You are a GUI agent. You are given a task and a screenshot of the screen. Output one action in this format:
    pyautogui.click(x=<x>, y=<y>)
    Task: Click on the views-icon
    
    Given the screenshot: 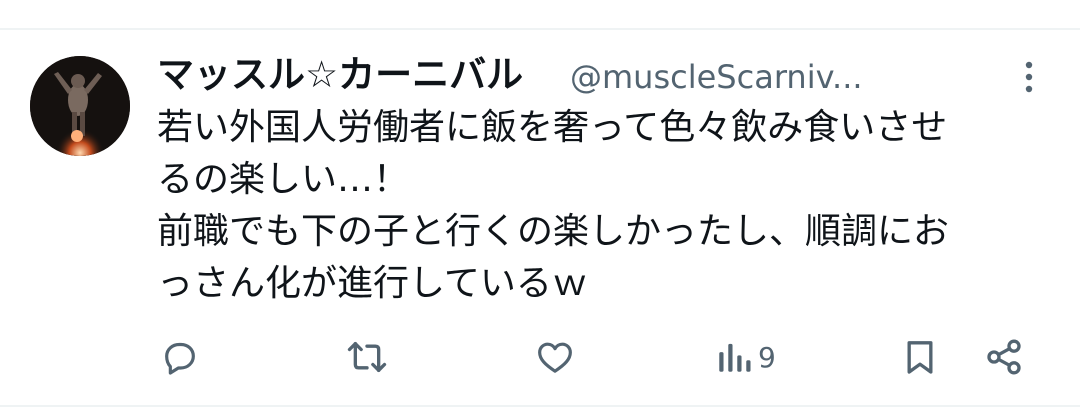 What is the action you would take?
    pyautogui.click(x=734, y=357)
    